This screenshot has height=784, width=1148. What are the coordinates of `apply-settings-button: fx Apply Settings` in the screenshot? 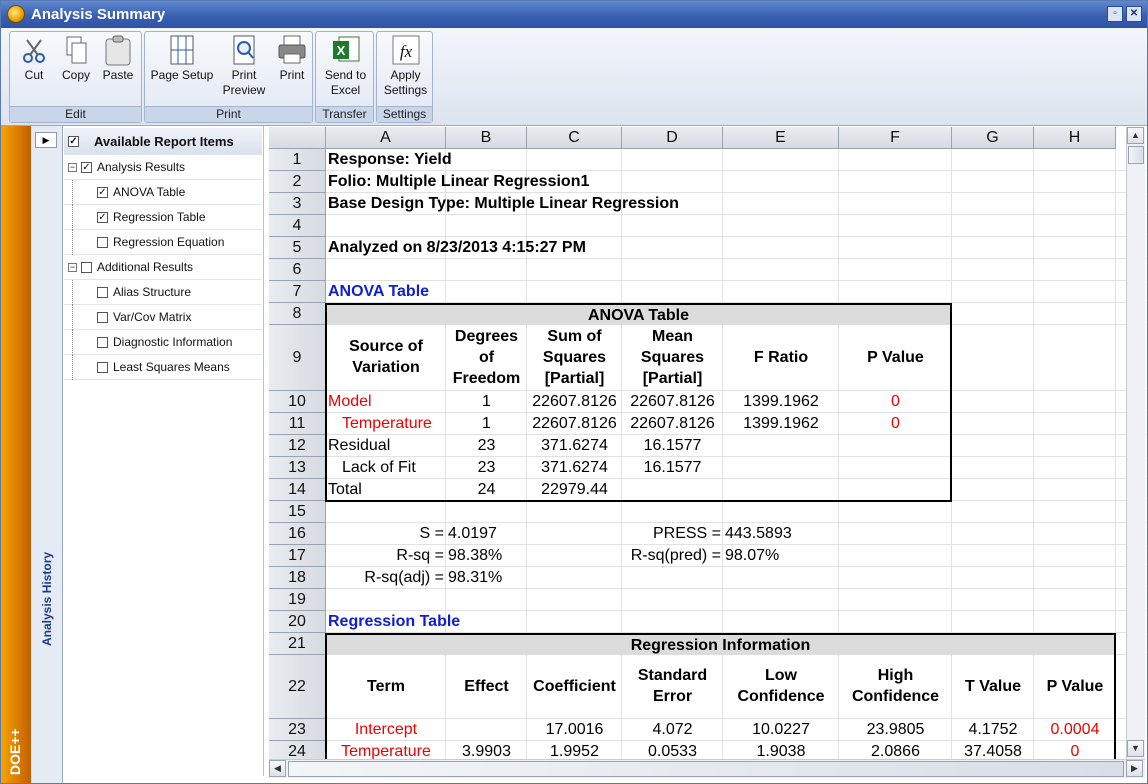 It's located at (405, 66).